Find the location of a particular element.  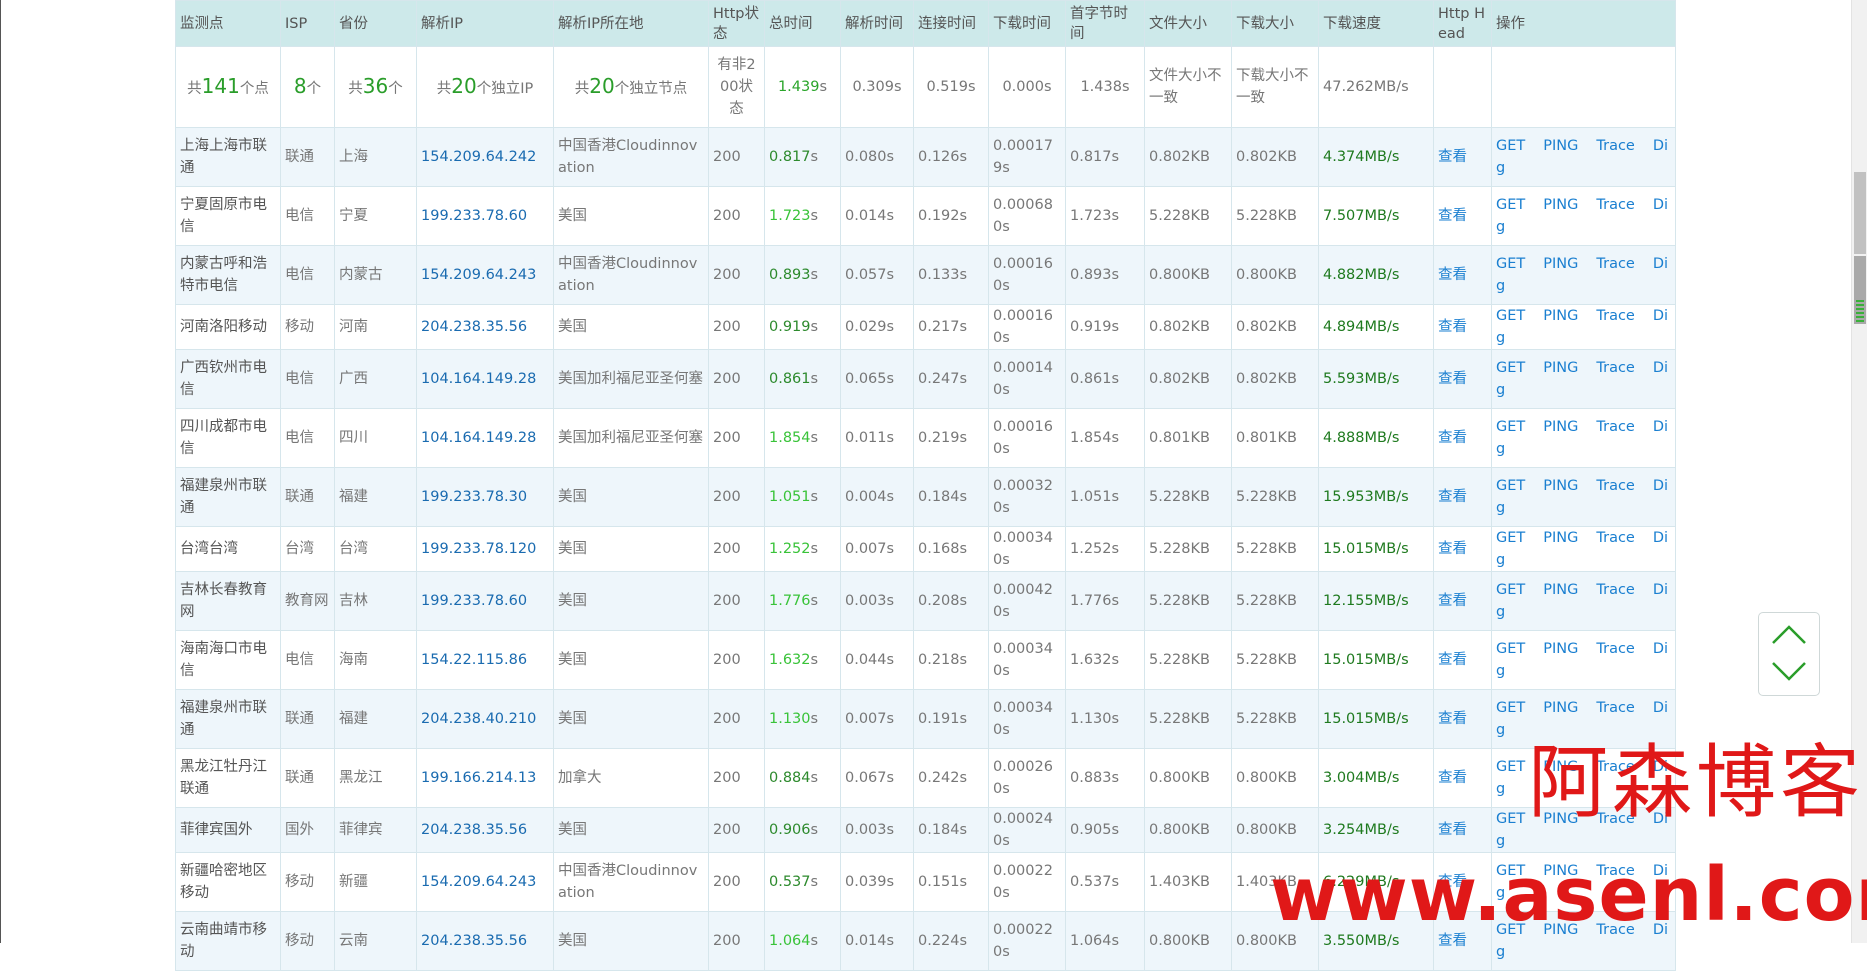

summary-resolve-time: 0.309s is located at coordinates (877, 87).